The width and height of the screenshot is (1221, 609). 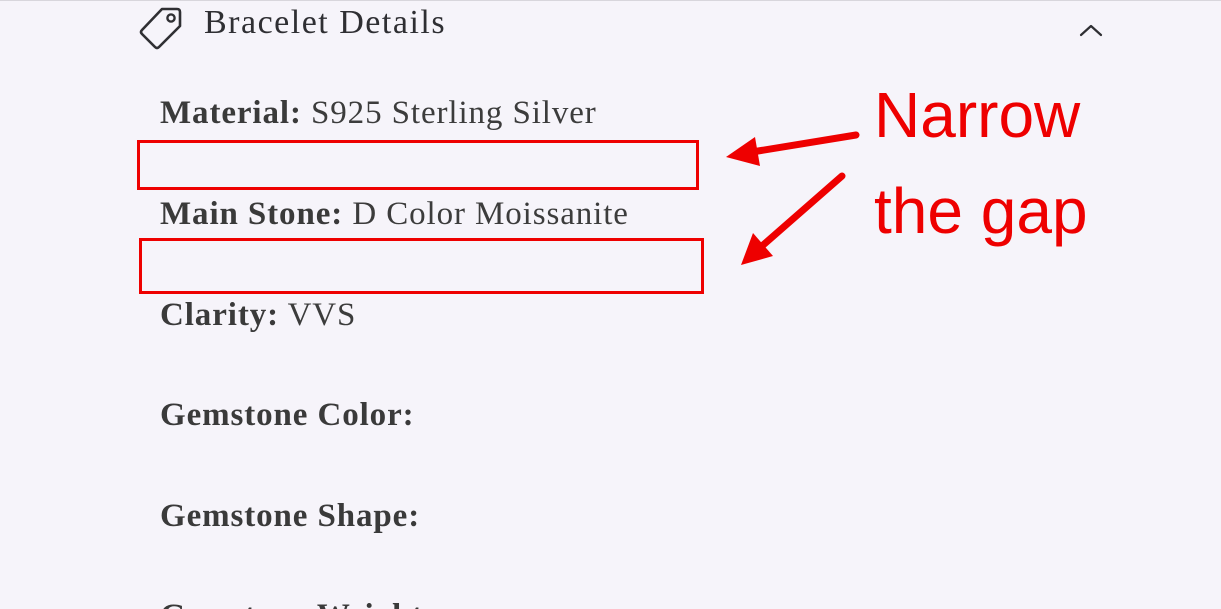 I want to click on detail-row-material: Material: S925 Sterling Silver, so click(x=378, y=113).